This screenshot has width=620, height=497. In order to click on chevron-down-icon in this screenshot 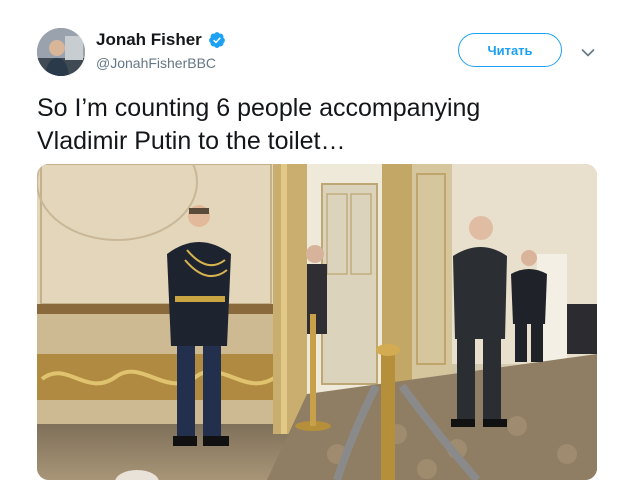, I will do `click(588, 51)`.